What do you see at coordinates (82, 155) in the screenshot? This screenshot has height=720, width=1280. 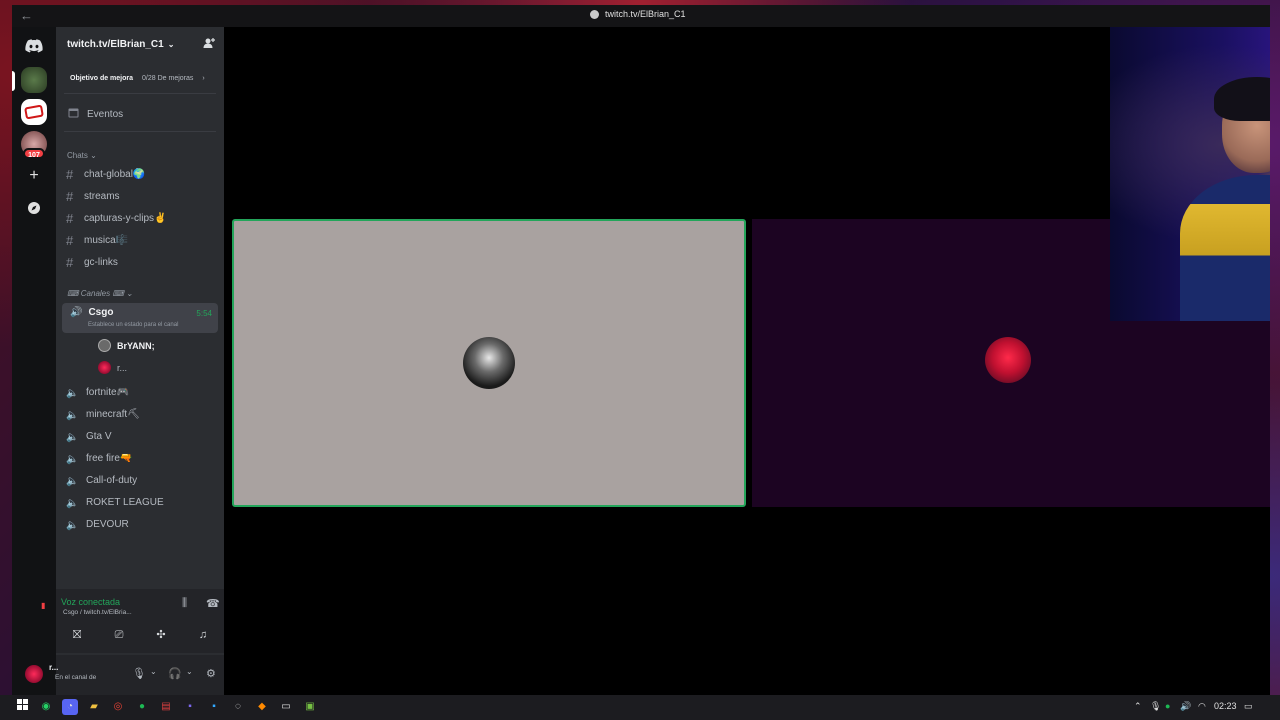 I see `category-chats: Chats ⌄` at bounding box center [82, 155].